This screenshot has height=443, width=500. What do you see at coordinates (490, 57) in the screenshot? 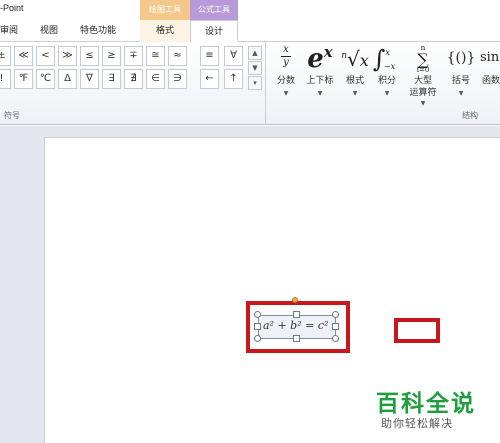
I see `function-icon: sin` at bounding box center [490, 57].